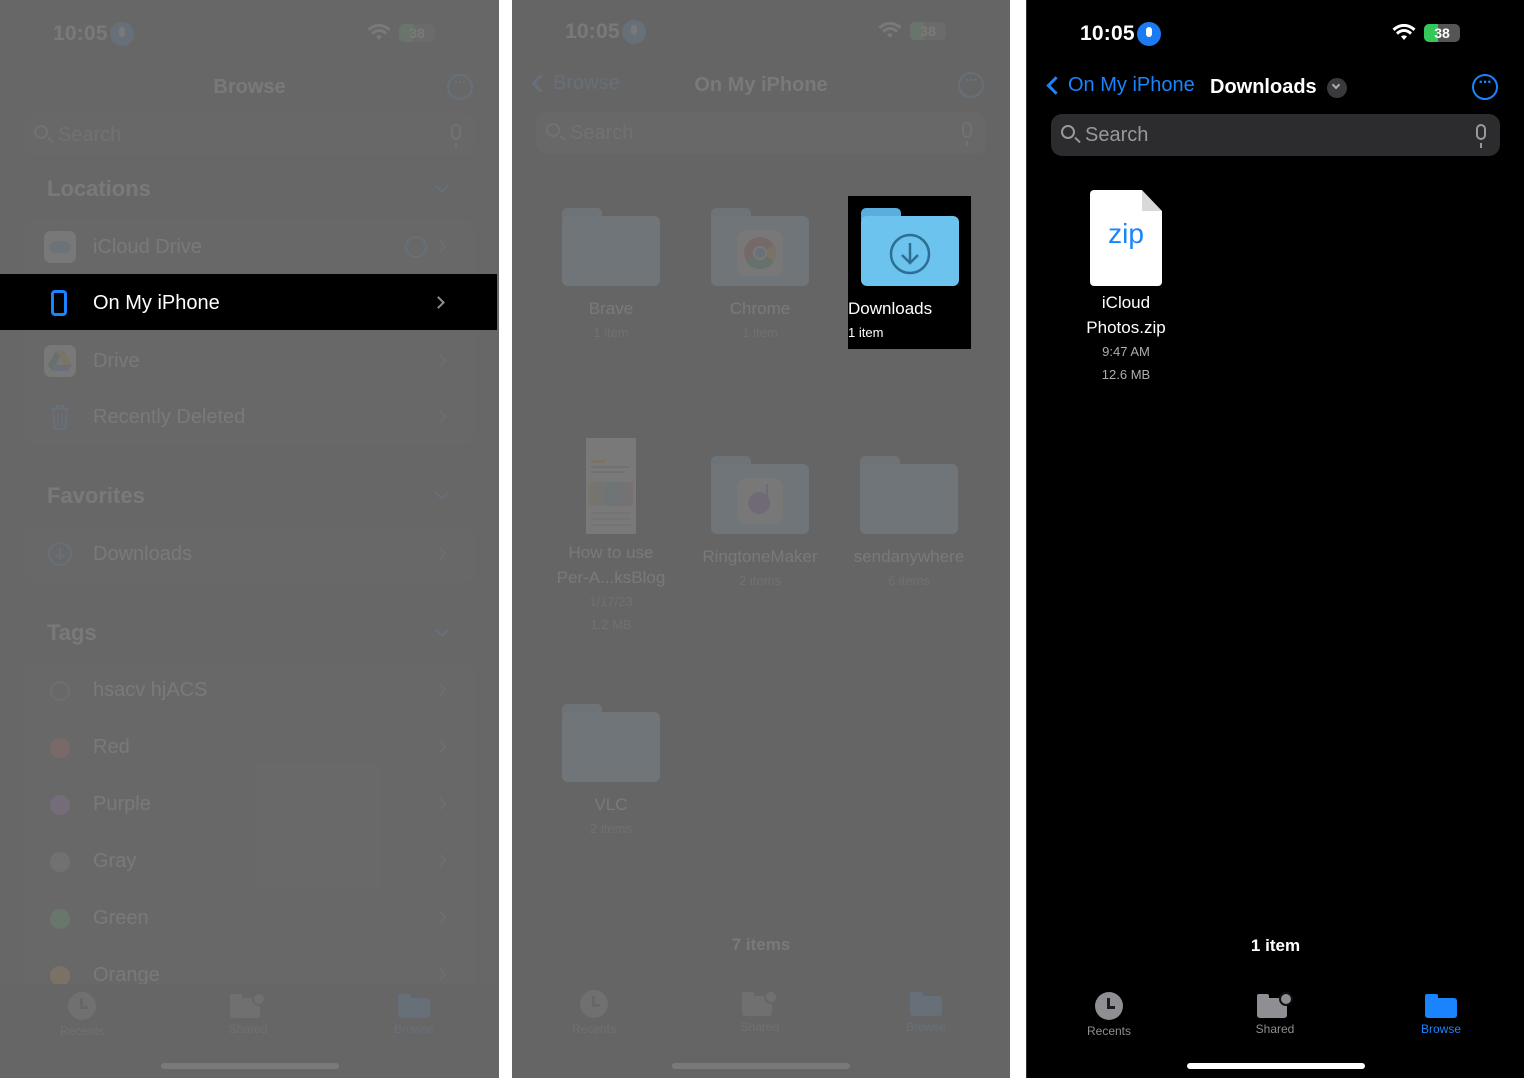  What do you see at coordinates (1263, 87) in the screenshot?
I see `page-title: Downloads` at bounding box center [1263, 87].